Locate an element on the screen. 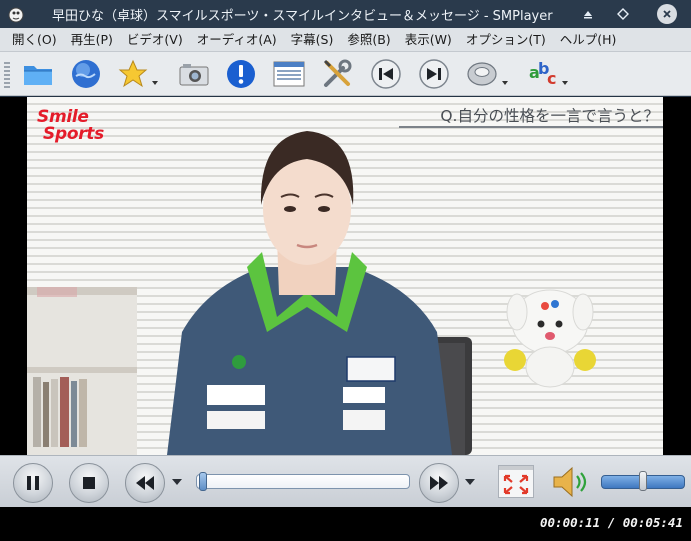 Image resolution: width=691 pixels, height=541 pixels. playlist-icon is located at coordinates (289, 74).